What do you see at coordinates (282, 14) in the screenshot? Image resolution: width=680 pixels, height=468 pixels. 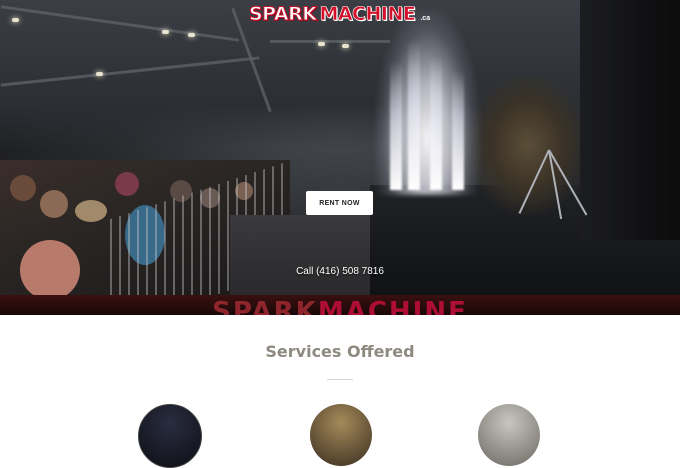 I see `logo-text-spark: Spark` at bounding box center [282, 14].